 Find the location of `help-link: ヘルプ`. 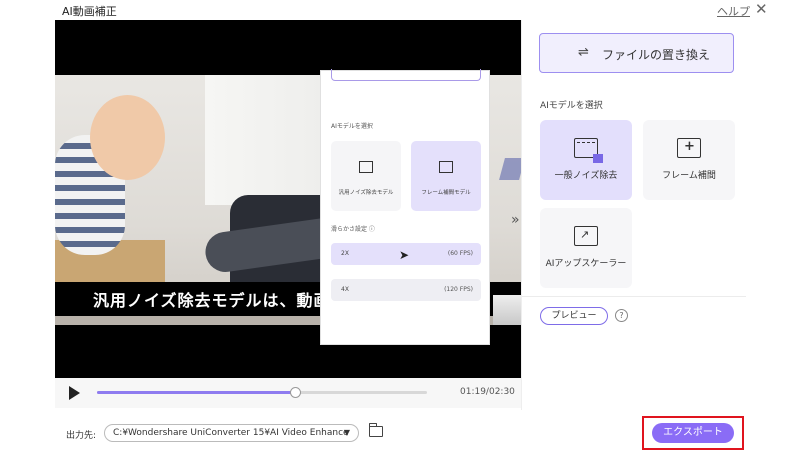

help-link: ヘルプ is located at coordinates (733, 11).